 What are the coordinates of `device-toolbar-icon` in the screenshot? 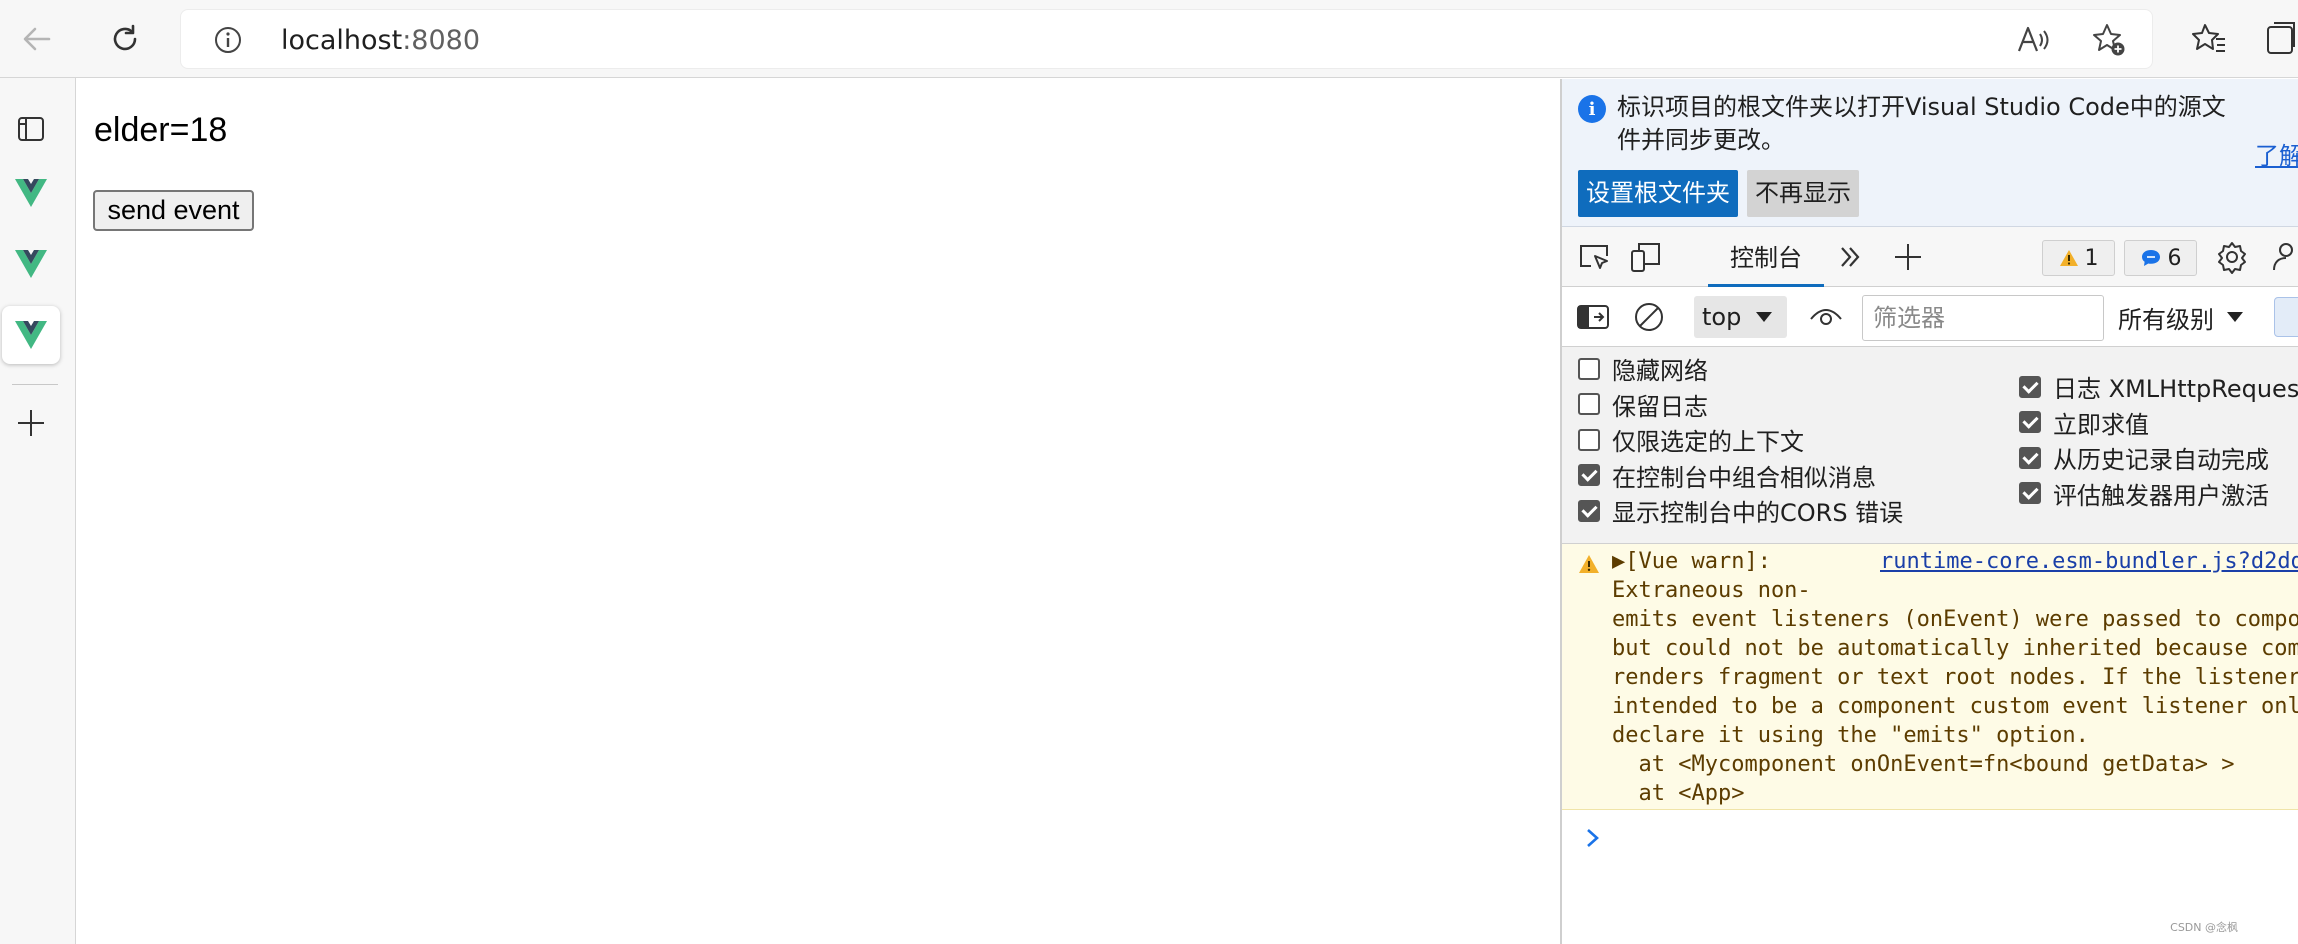 It's located at (1645, 257).